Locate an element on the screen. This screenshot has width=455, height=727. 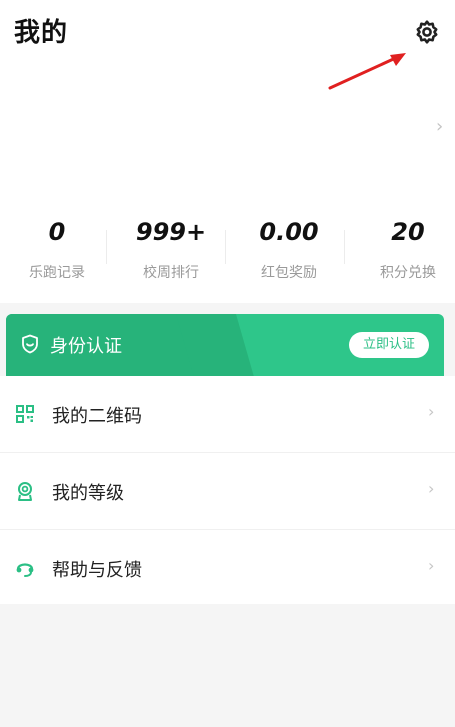
stat-value: 20 is located at coordinates (408, 232).